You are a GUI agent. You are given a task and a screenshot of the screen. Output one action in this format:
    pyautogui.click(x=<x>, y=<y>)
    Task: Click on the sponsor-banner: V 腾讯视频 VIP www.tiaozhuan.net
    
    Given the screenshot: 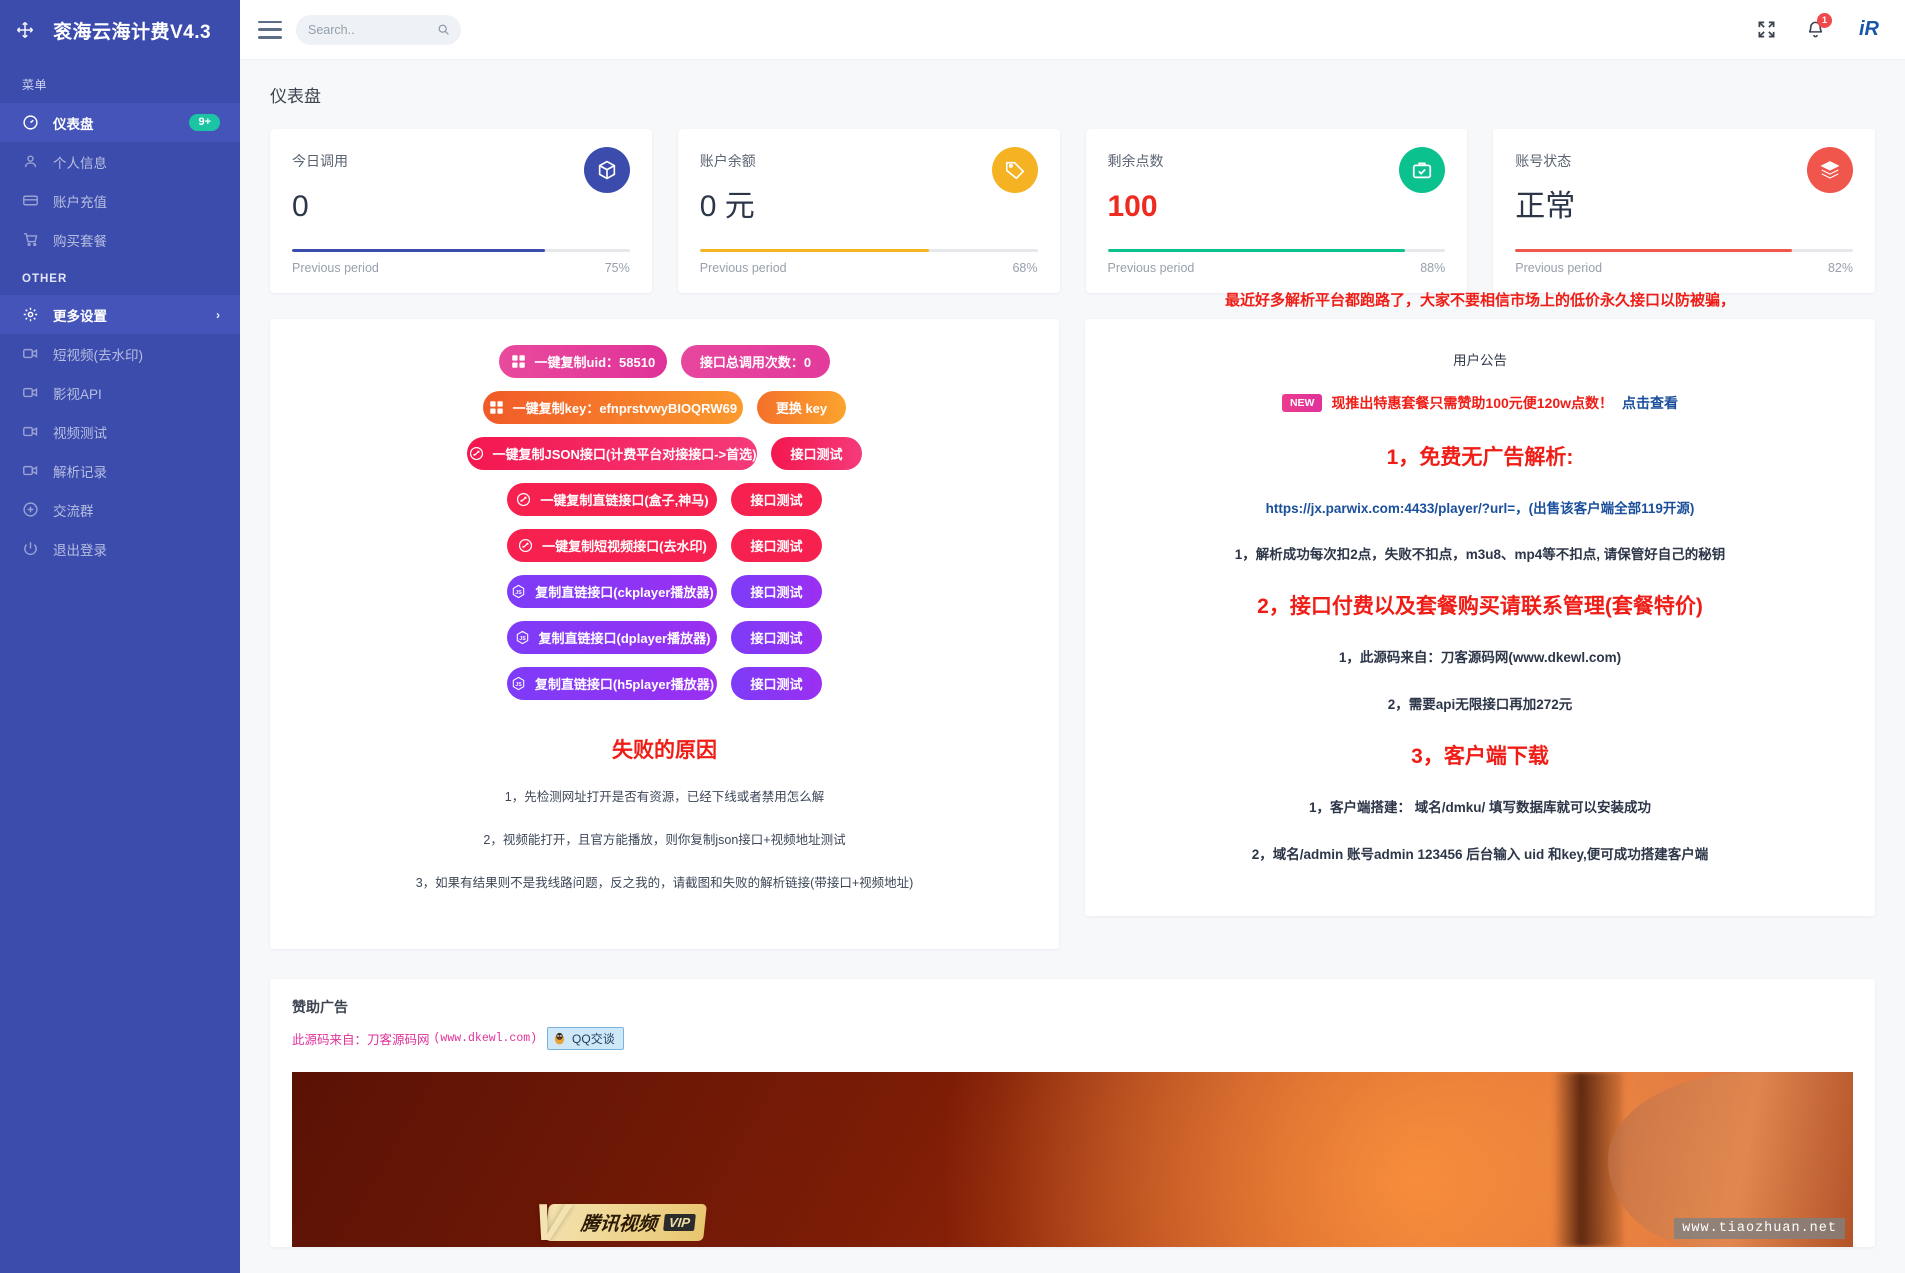 What is the action you would take?
    pyautogui.click(x=1072, y=1159)
    